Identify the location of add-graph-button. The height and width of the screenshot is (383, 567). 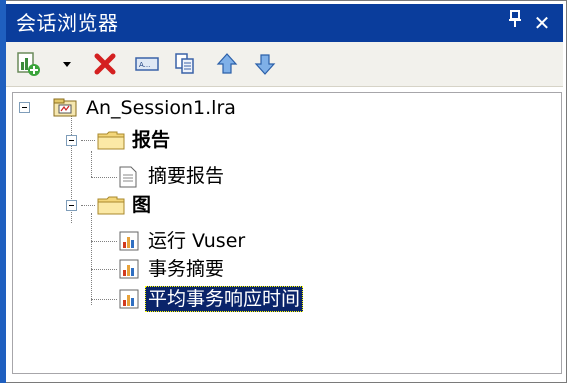
(29, 64).